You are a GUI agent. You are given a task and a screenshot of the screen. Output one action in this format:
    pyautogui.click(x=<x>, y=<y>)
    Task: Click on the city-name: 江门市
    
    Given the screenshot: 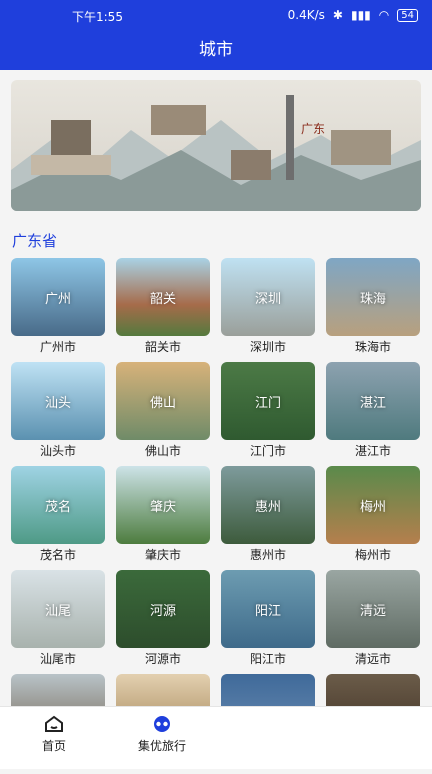 What is the action you would take?
    pyautogui.click(x=268, y=450)
    